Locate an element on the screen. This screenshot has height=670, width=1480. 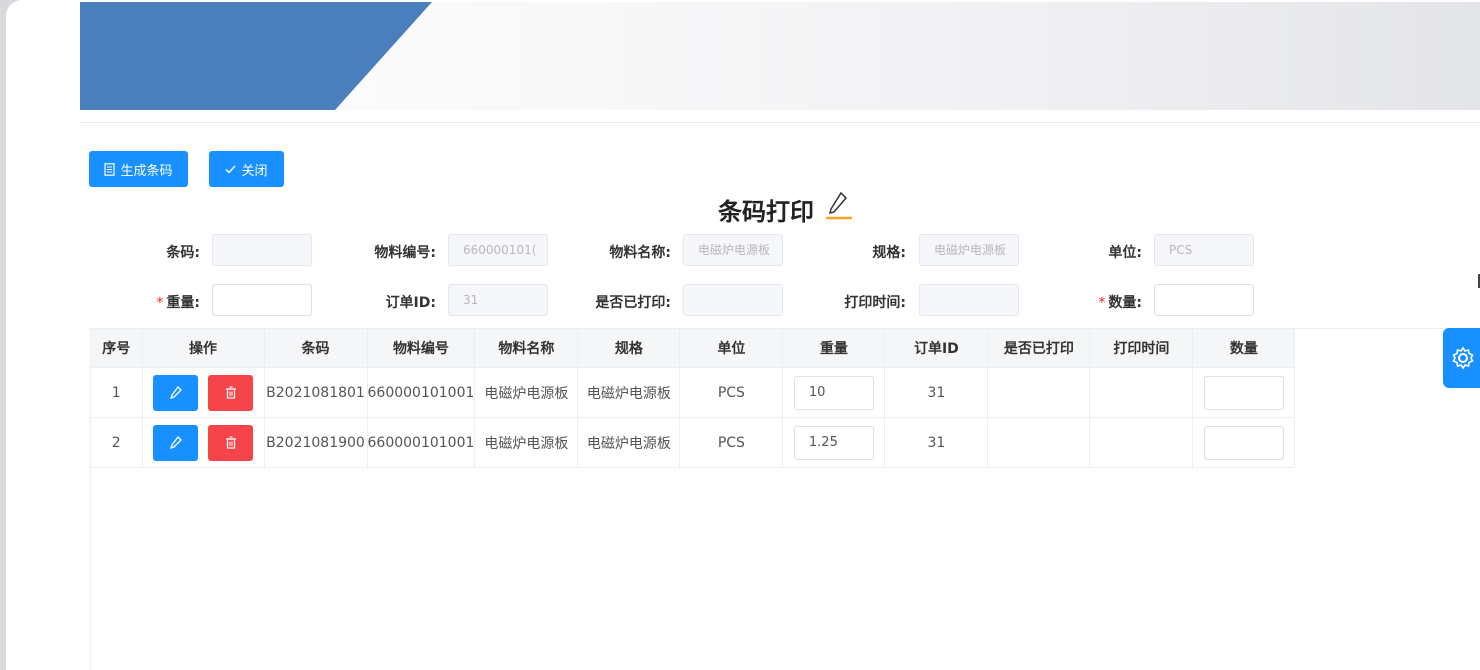
cell-barcode: B2021081801 is located at coordinates (316, 392).